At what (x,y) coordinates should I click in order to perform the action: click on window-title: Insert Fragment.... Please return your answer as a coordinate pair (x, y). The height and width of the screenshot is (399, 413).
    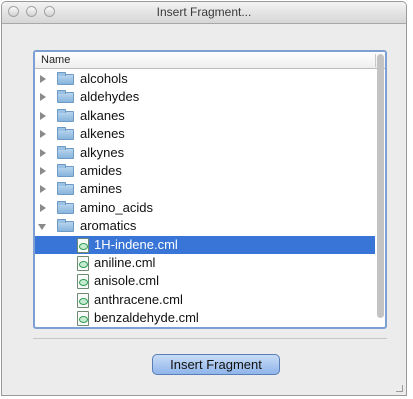
    Looking at the image, I should click on (204, 12).